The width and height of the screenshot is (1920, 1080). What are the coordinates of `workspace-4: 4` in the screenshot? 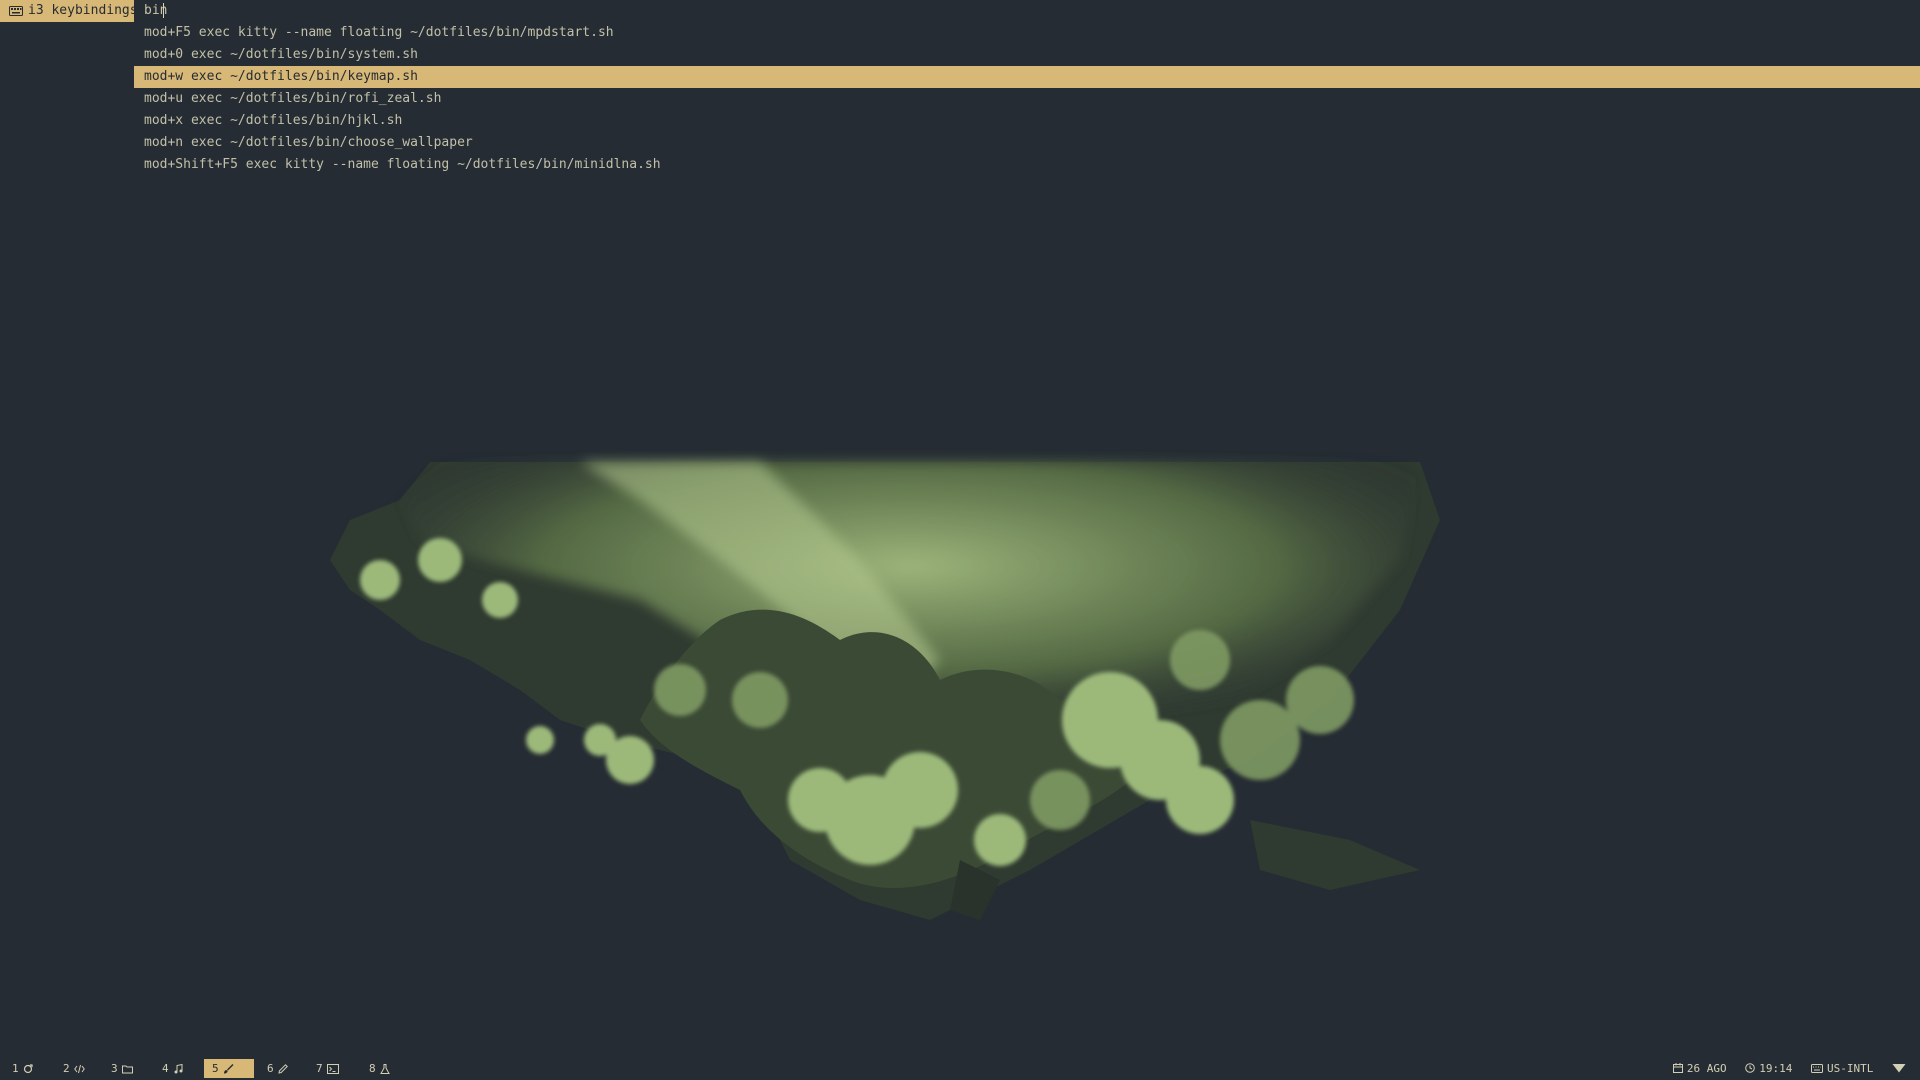 It's located at (172, 1068).